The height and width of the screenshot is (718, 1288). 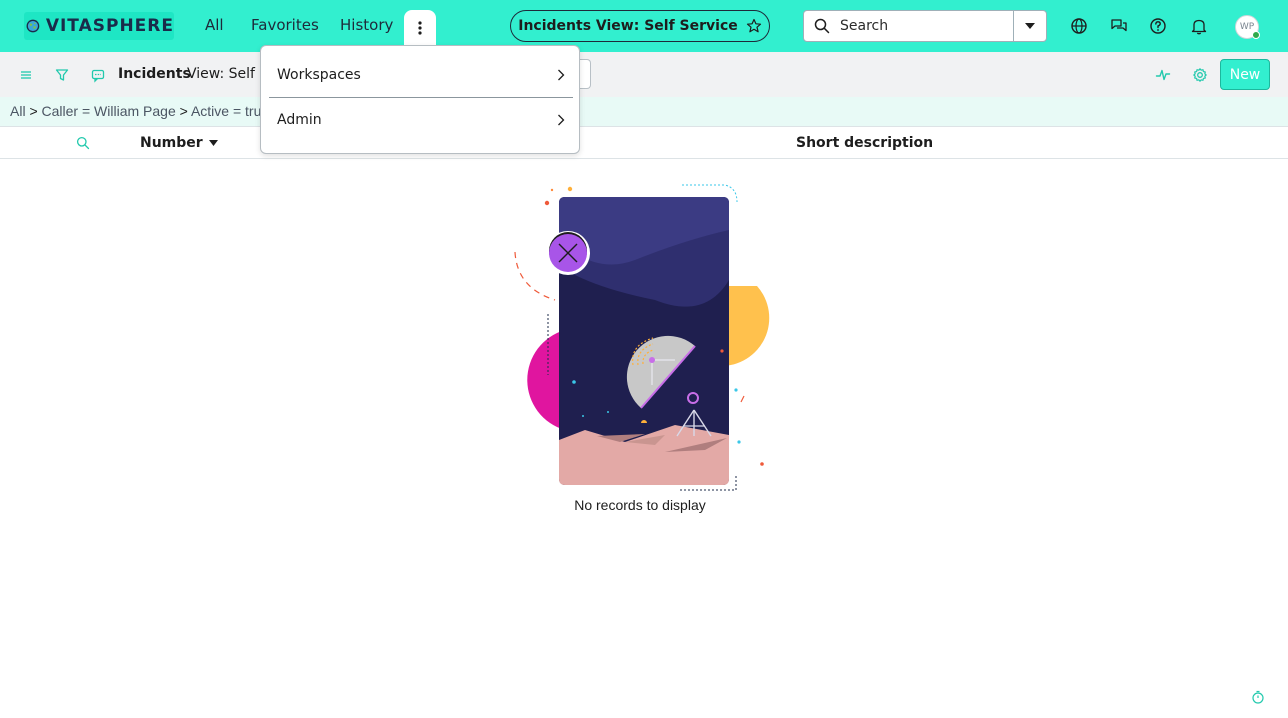 What do you see at coordinates (644, 74) in the screenshot?
I see `list-header-bar: Incidents View: Self Service New` at bounding box center [644, 74].